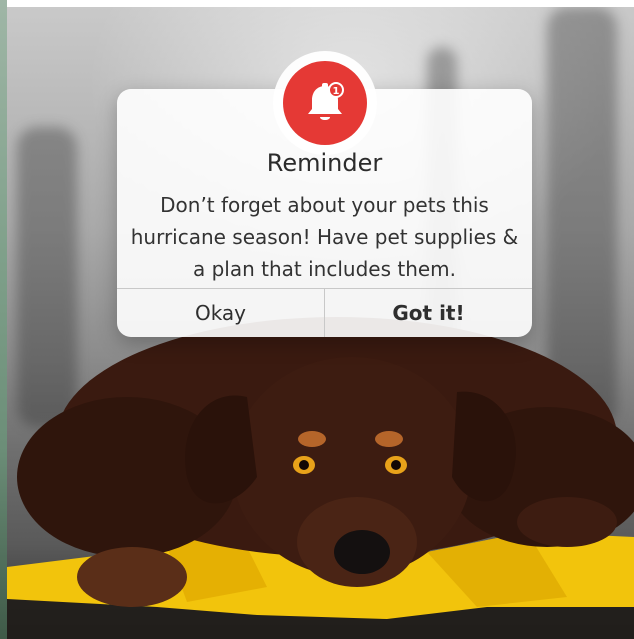 Image resolution: width=634 pixels, height=639 pixels. Describe the element at coordinates (220, 313) in the screenshot. I see `okay-button: Okay` at that location.